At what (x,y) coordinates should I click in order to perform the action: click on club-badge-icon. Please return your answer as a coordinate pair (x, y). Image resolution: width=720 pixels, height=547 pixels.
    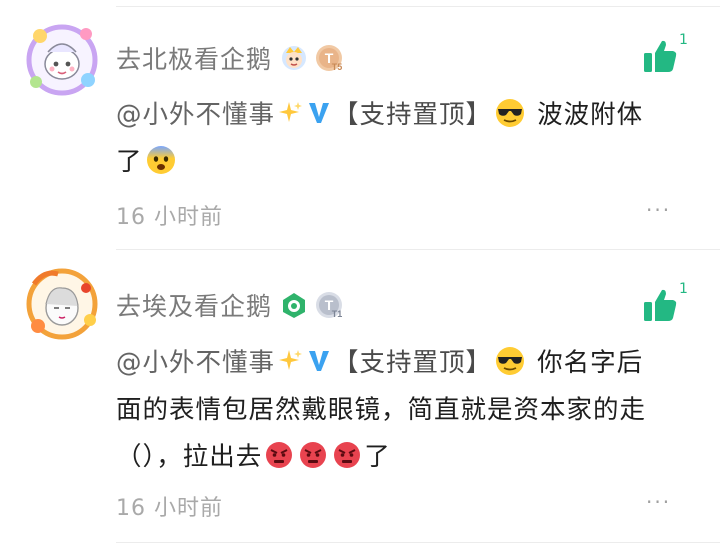
    Looking at the image, I should click on (294, 305).